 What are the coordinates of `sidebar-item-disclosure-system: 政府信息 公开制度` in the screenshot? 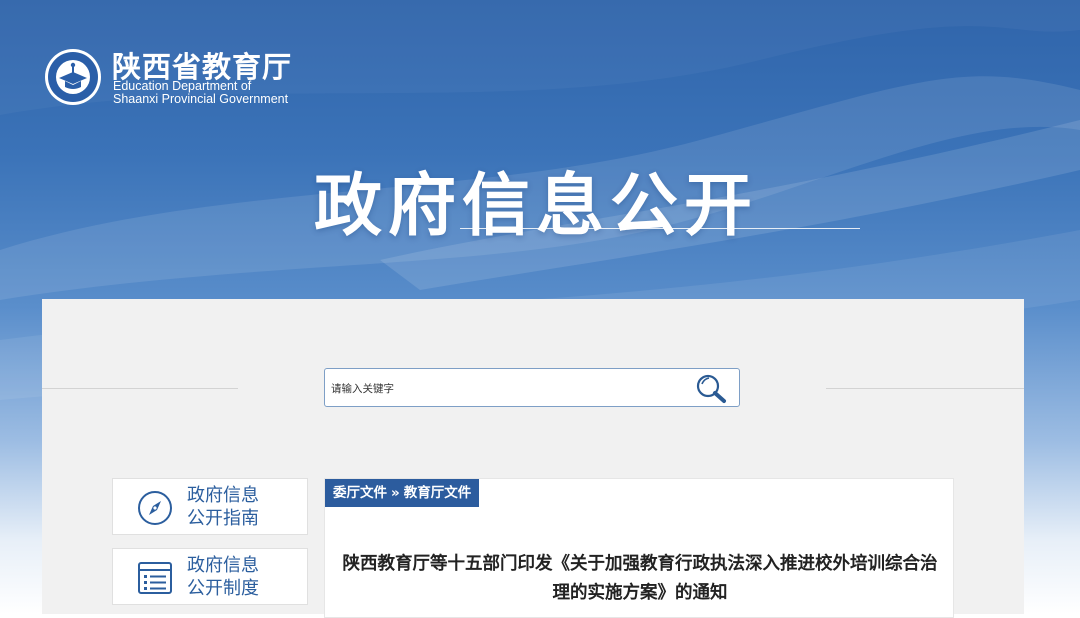 It's located at (210, 576).